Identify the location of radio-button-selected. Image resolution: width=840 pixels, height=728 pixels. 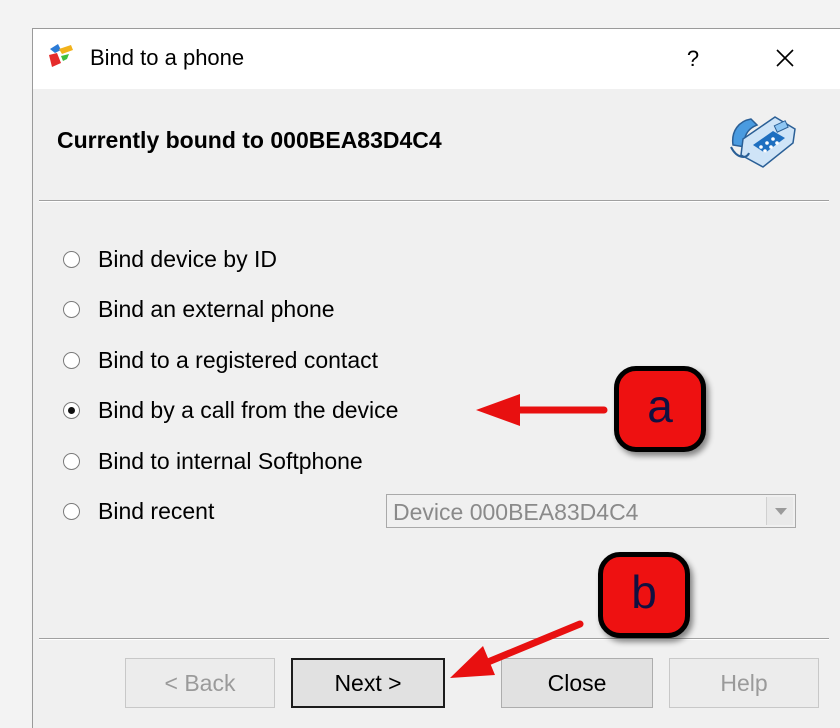
(71, 410).